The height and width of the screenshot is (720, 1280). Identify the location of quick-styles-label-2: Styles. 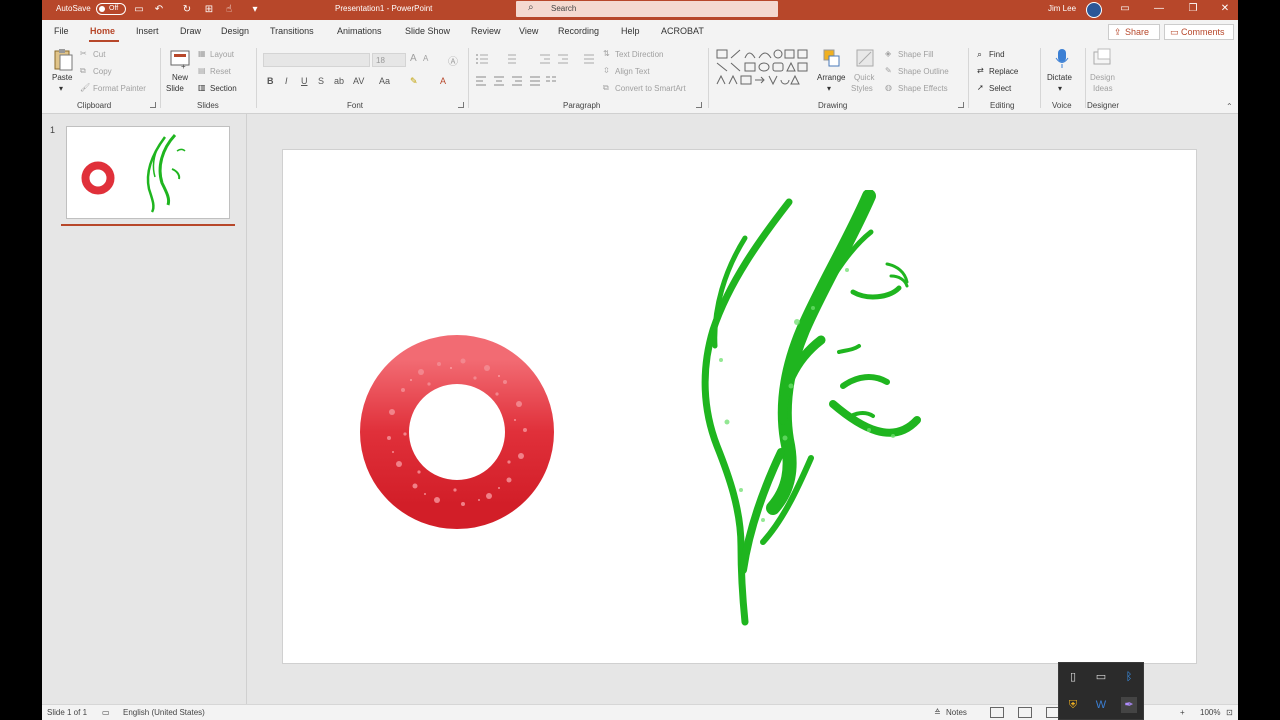
(862, 88).